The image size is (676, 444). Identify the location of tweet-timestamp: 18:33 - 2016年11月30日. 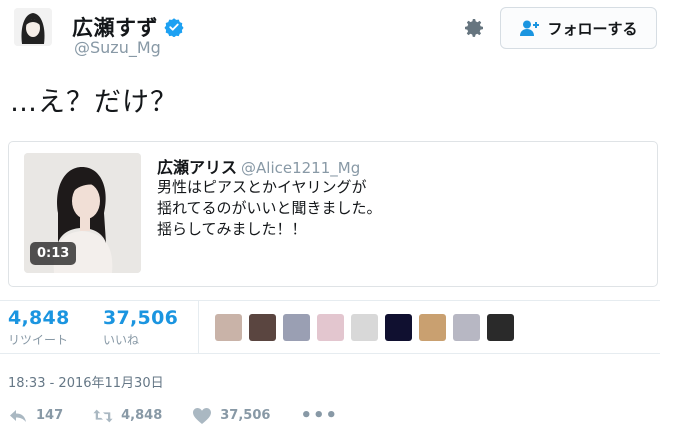
(86, 381).